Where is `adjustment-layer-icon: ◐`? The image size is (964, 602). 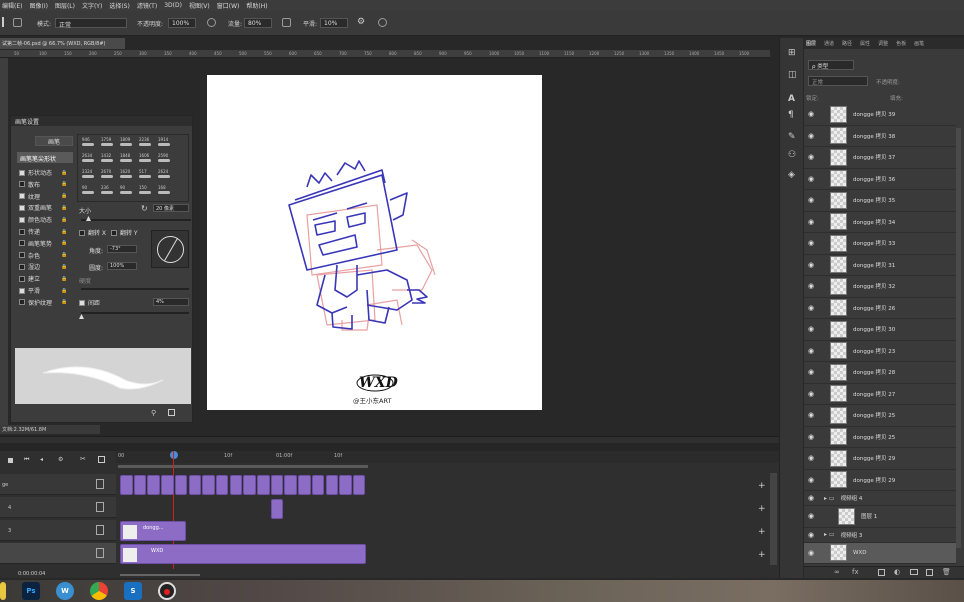 adjustment-layer-icon: ◐ is located at coordinates (897, 572).